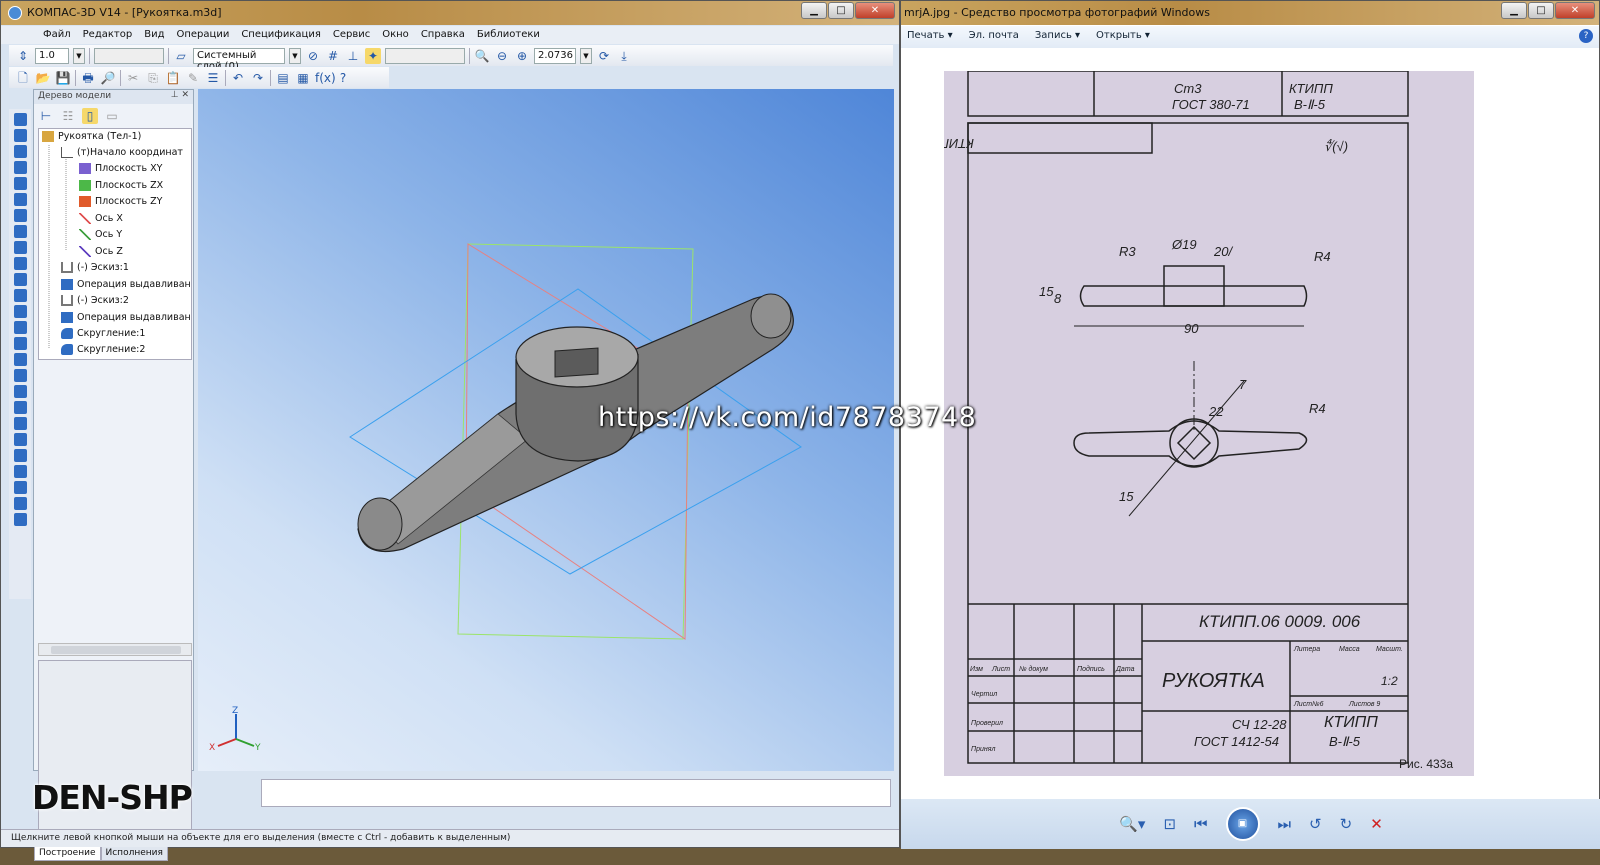  Describe the element at coordinates (126, 284) in the screenshot. I see `tree-item-extrude-1: Операция выдавливания` at that location.